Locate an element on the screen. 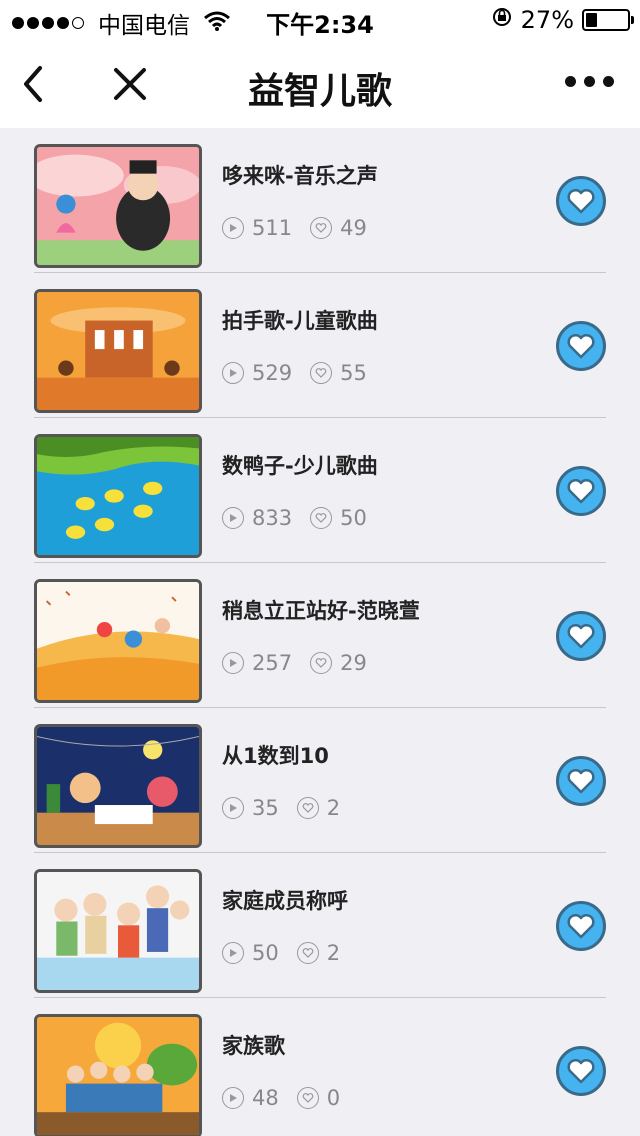 This screenshot has width=640, height=1136. list-item: 家庭成员称呼 50 2 is located at coordinates (320, 925).